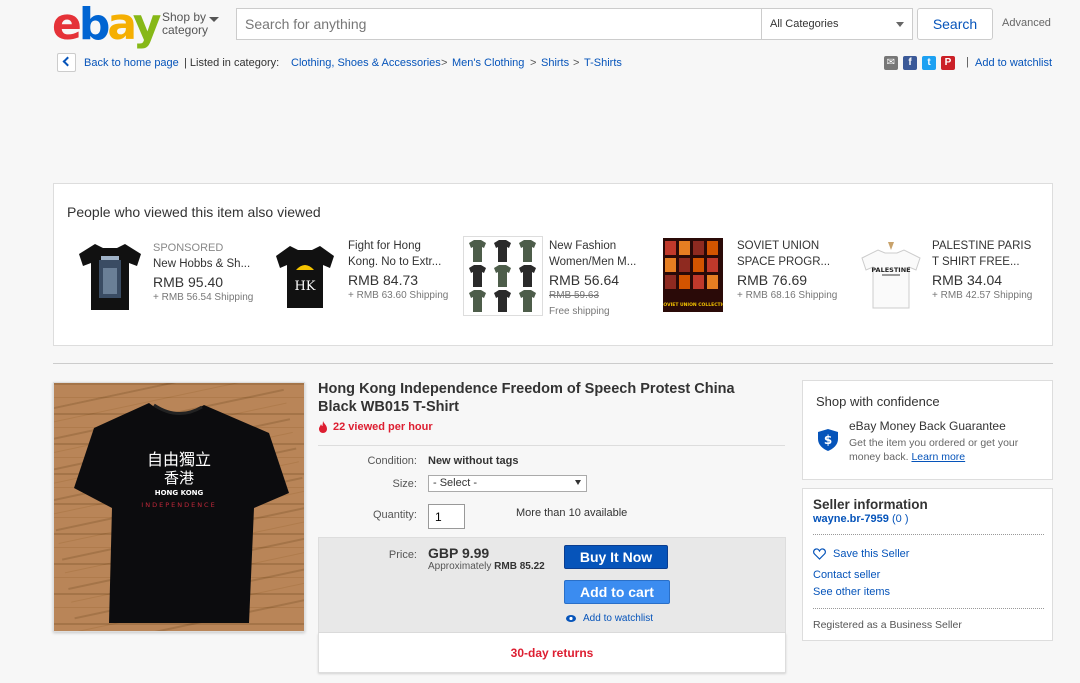 The image size is (1080, 683). What do you see at coordinates (609, 618) in the screenshot?
I see `add-to-watchlist-button: Add to watchlist` at bounding box center [609, 618].